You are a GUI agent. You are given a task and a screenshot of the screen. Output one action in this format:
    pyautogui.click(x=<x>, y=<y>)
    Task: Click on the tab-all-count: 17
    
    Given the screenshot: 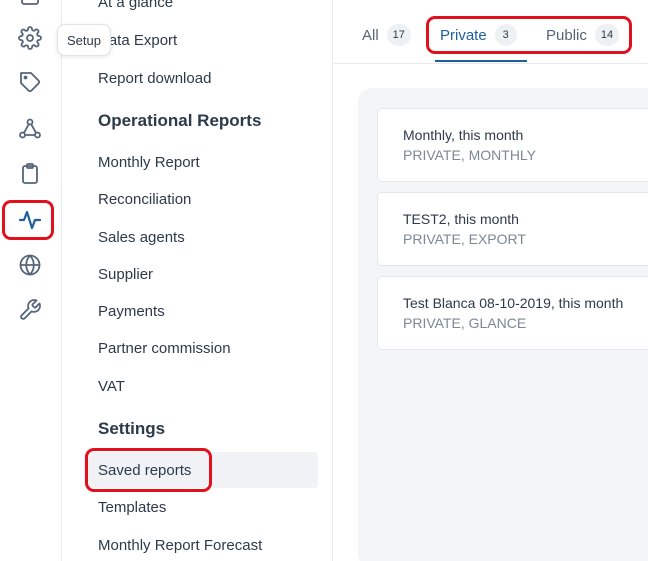 What is the action you would take?
    pyautogui.click(x=398, y=35)
    